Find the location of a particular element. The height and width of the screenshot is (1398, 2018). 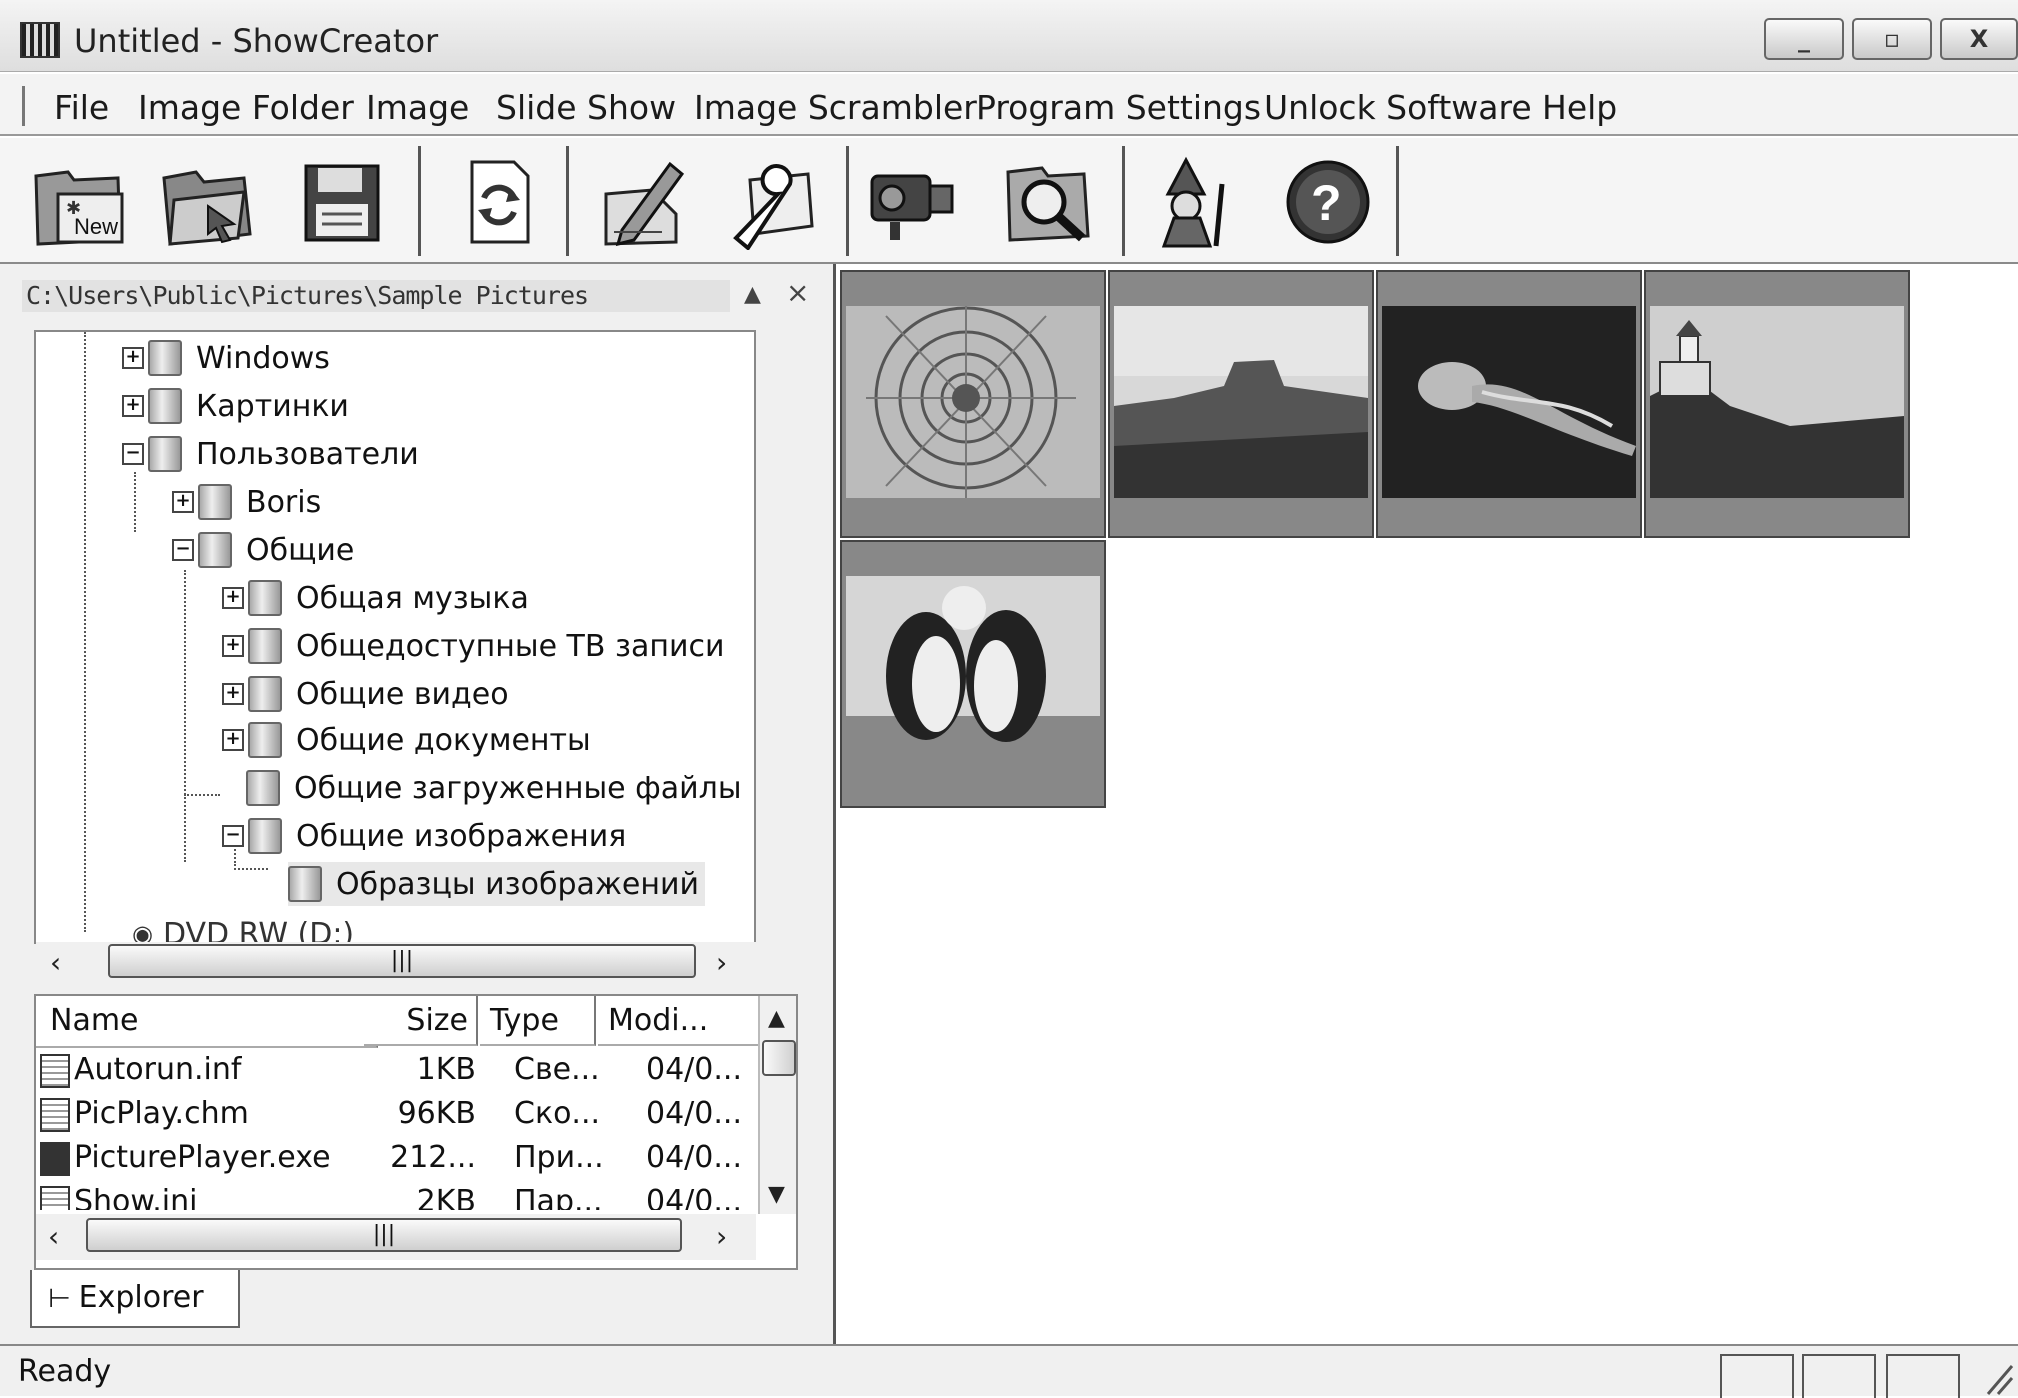

tree-horizontal-scrollbar: ‹ ||| › is located at coordinates (396, 962).